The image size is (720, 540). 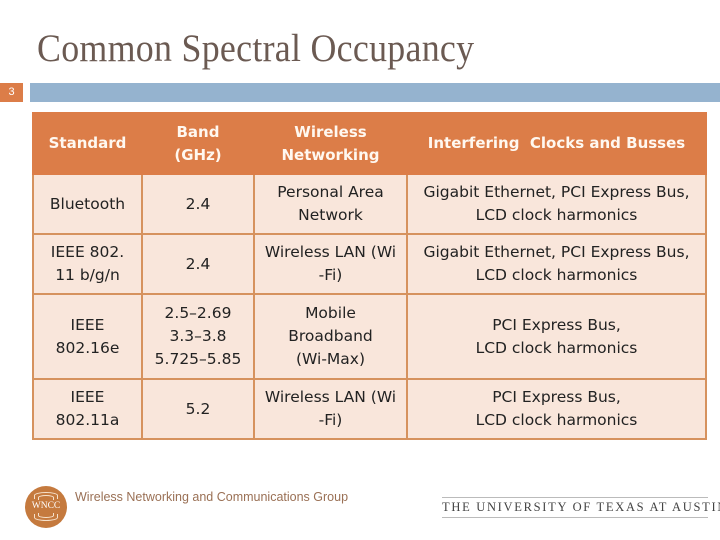 I want to click on cell-standard: Bluetooth, so click(x=87, y=204).